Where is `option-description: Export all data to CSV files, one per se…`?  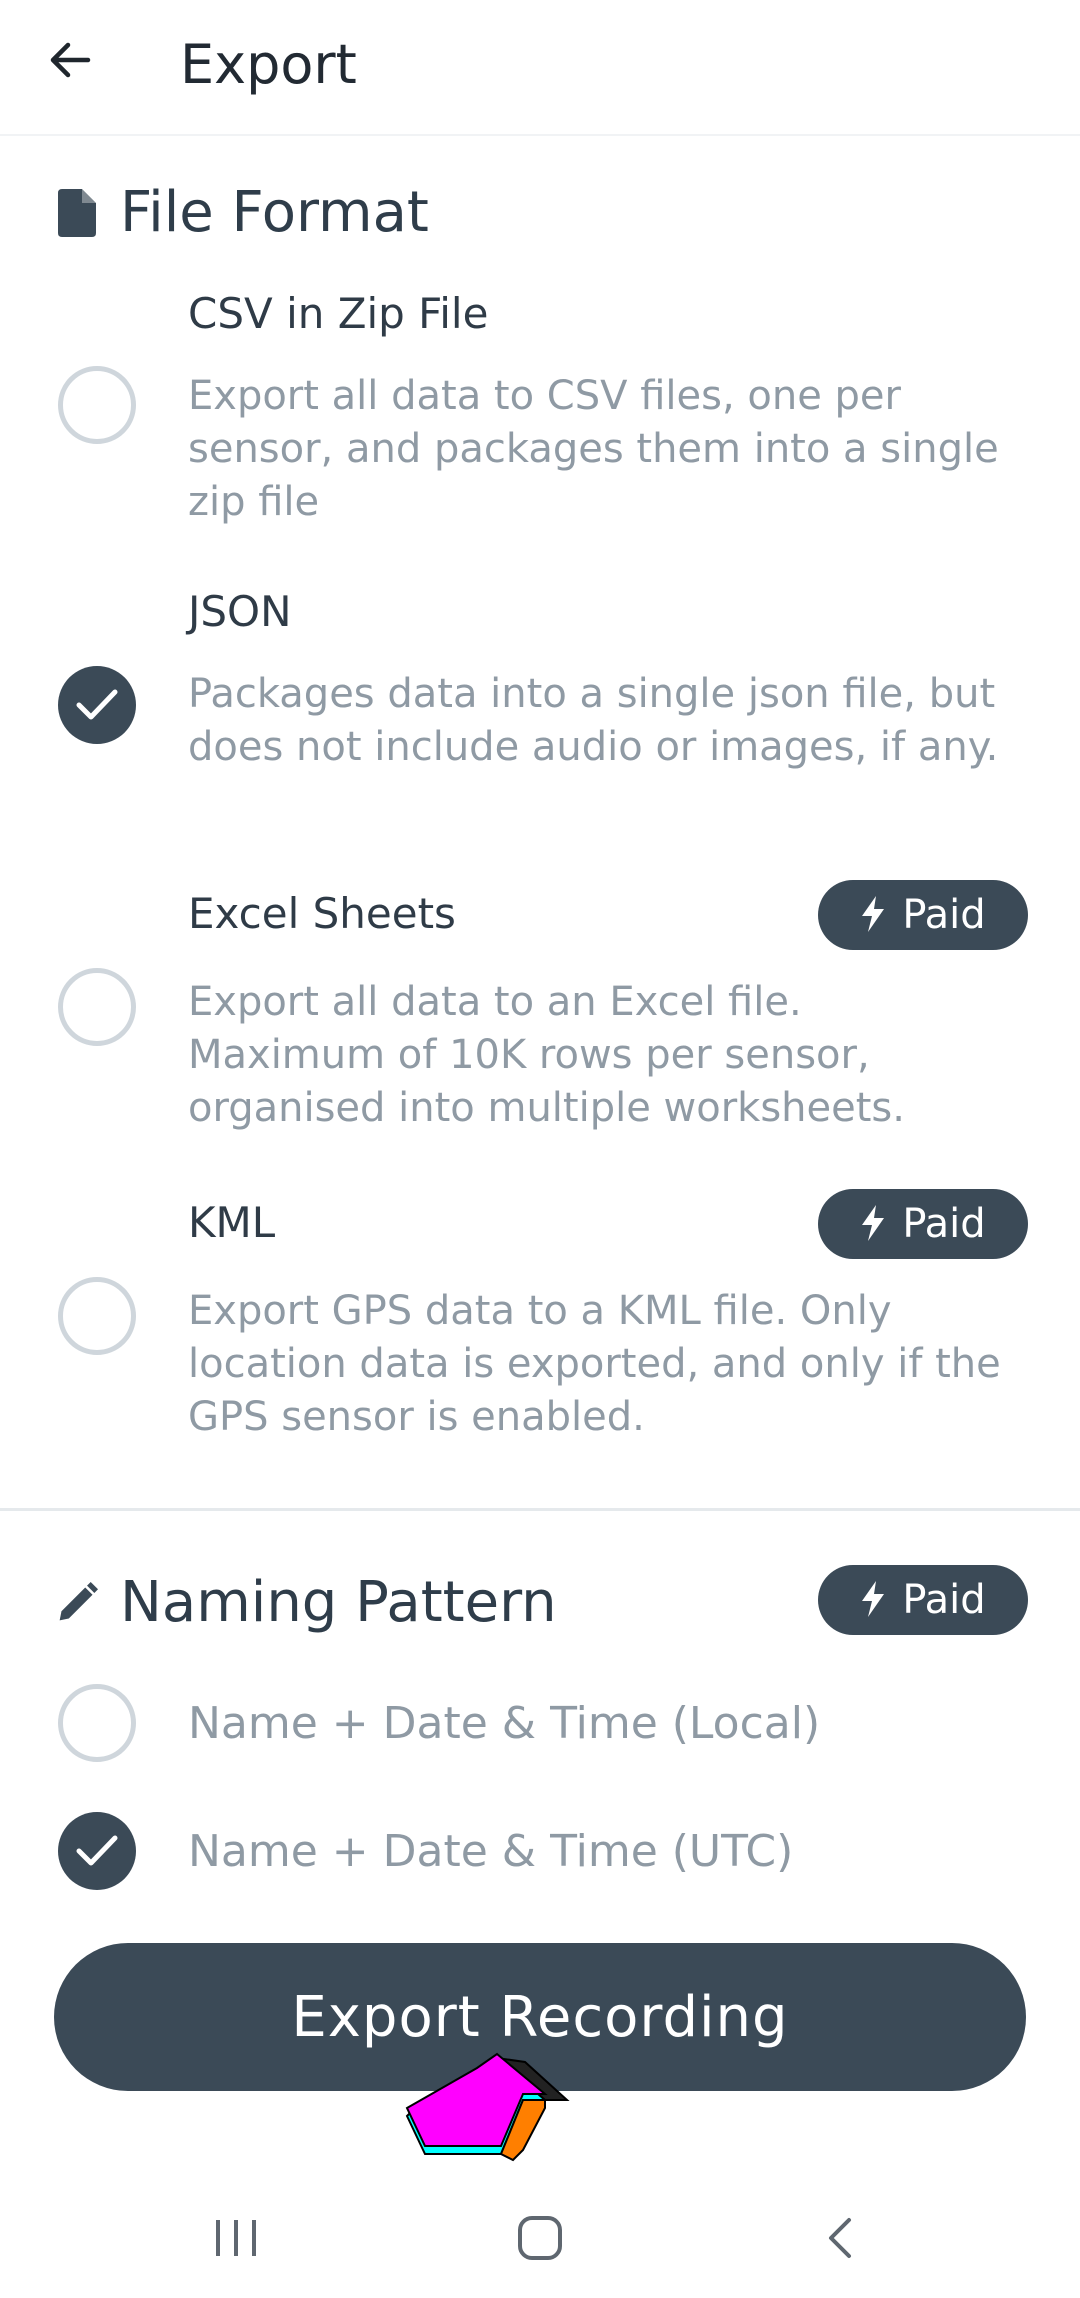
option-description: Export all data to CSV files, one per se… is located at coordinates (593, 449).